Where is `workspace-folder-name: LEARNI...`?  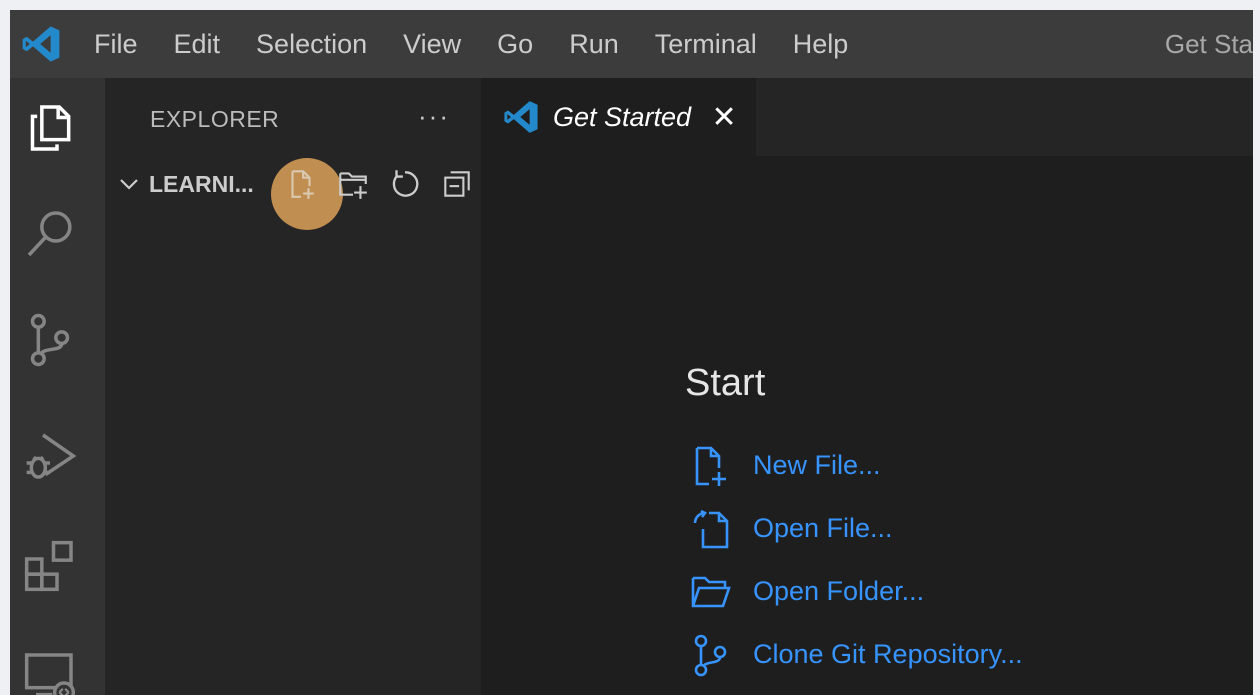
workspace-folder-name: LEARNI... is located at coordinates (201, 183).